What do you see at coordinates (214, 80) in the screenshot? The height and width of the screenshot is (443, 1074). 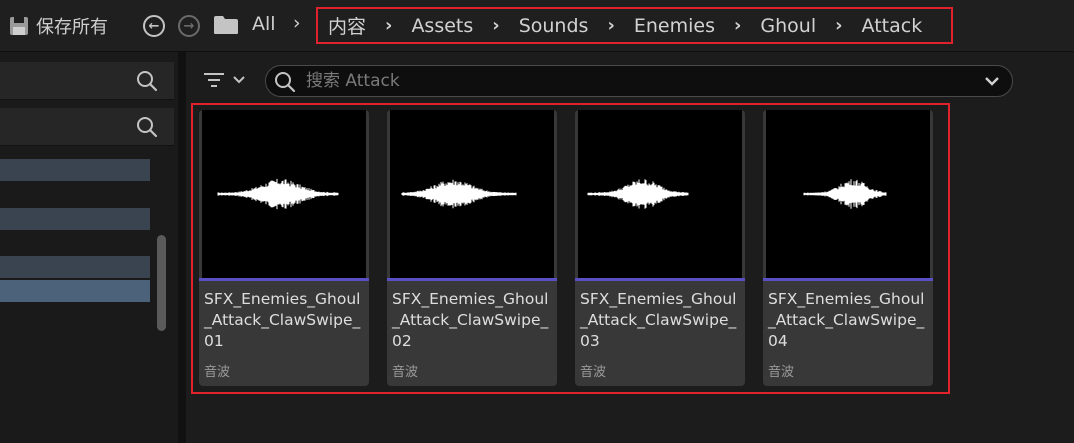 I see `filter-icon` at bounding box center [214, 80].